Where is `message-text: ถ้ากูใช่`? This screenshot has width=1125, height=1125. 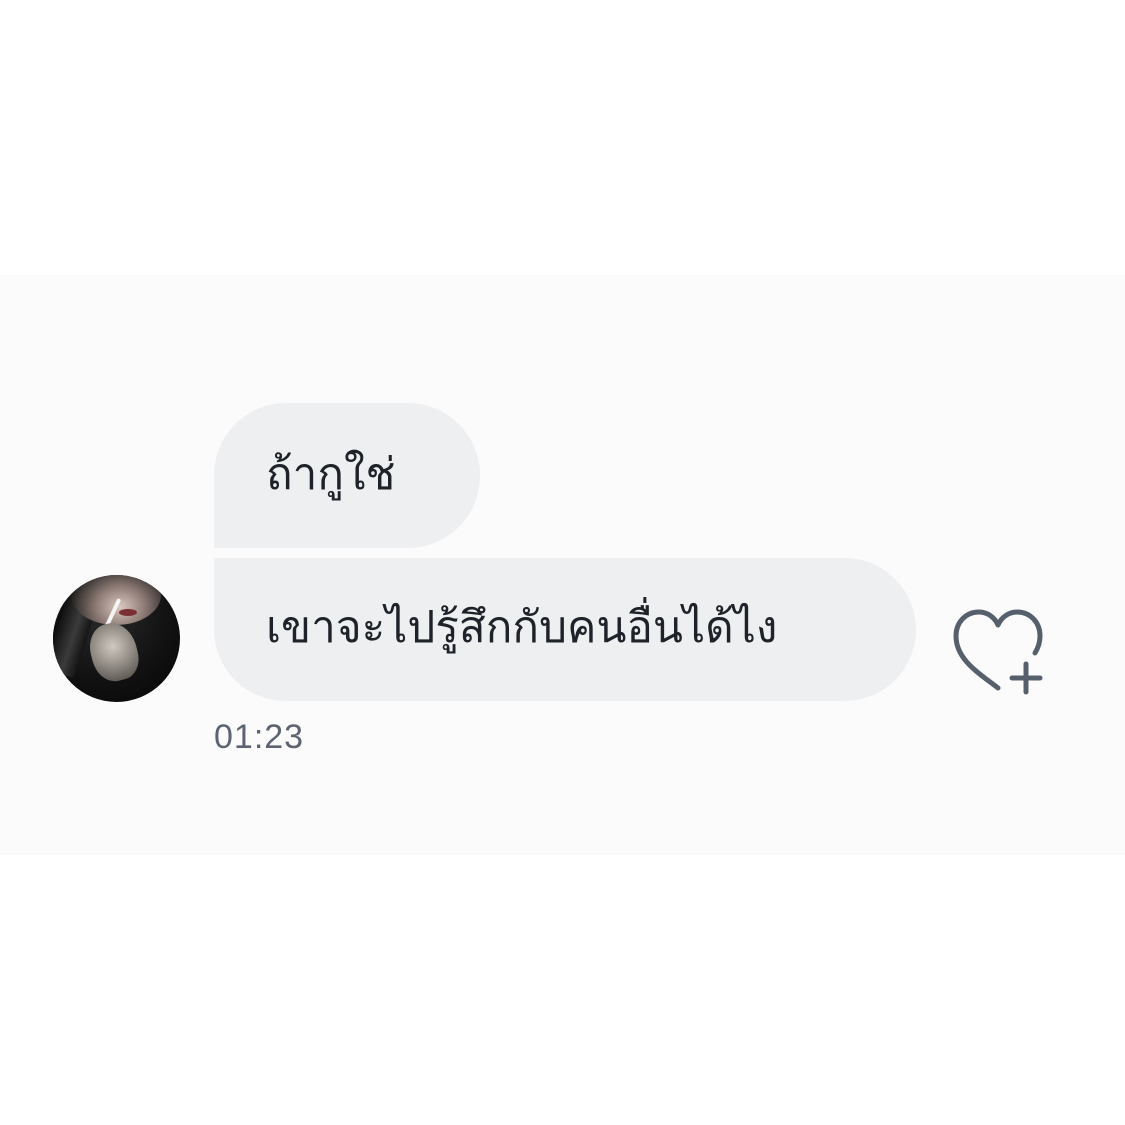
message-text: ถ้ากูใช่ is located at coordinates (331, 474).